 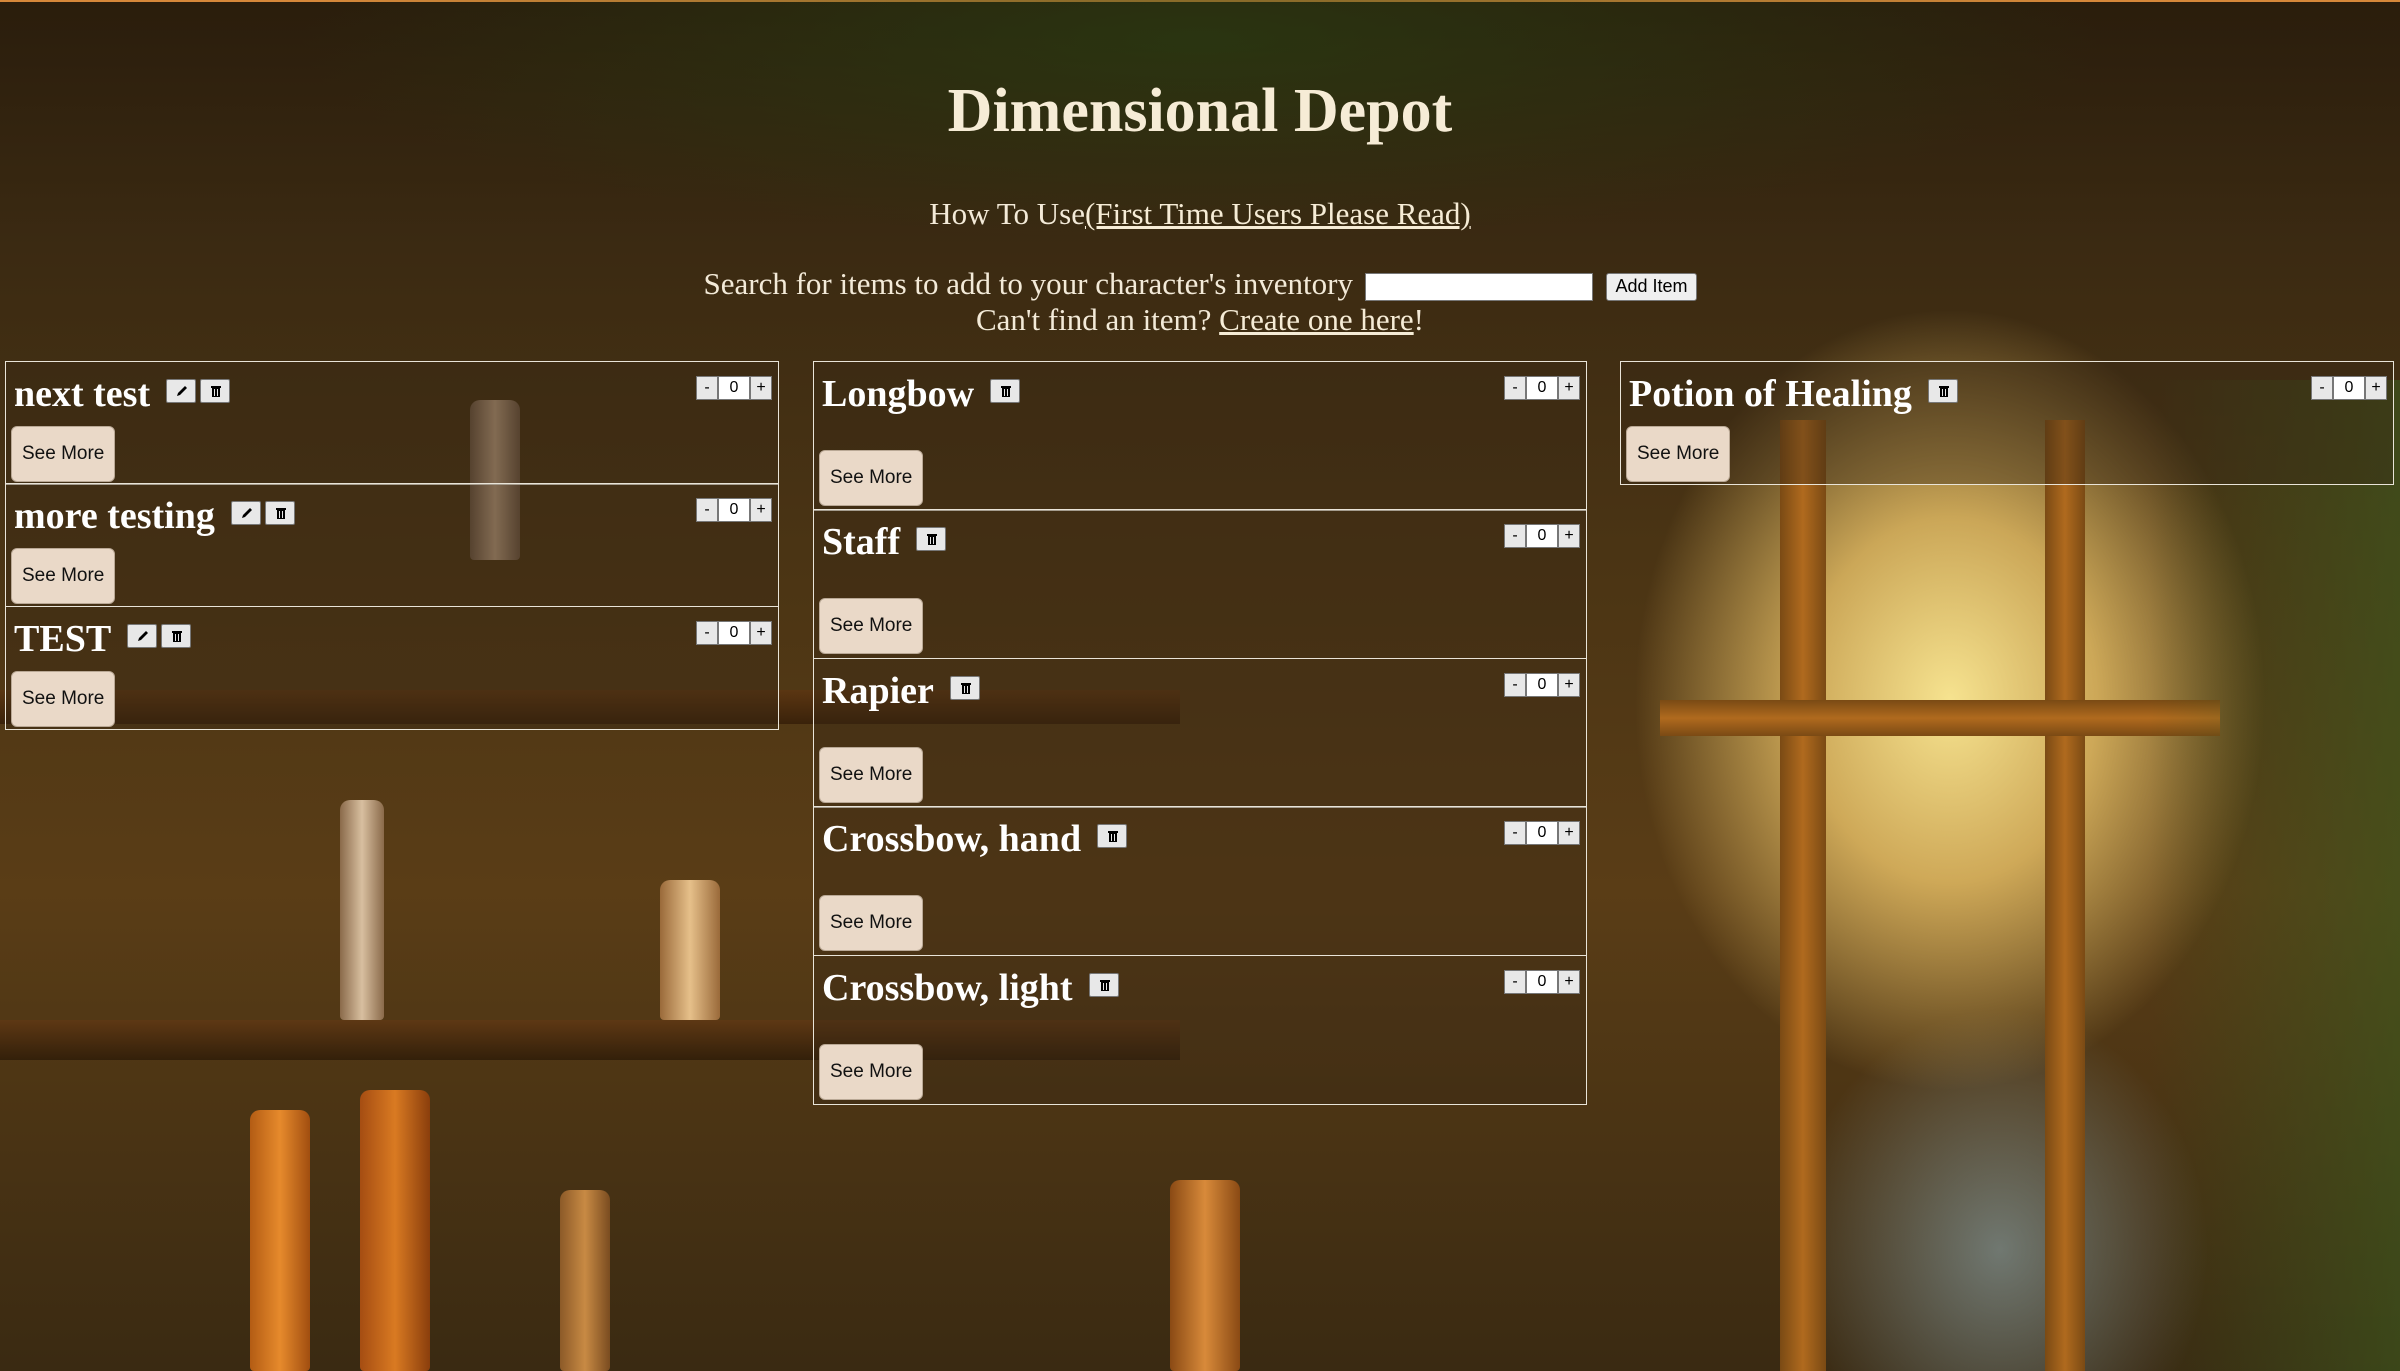 I want to click on create-item-link: Create one here, so click(x=1316, y=319).